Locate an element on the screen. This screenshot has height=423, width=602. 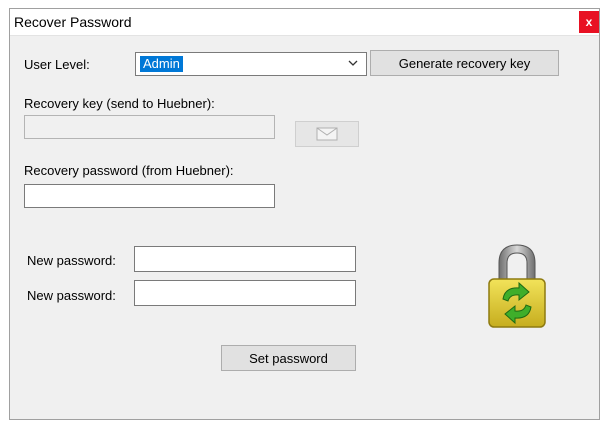
close-button: x is located at coordinates (589, 22).